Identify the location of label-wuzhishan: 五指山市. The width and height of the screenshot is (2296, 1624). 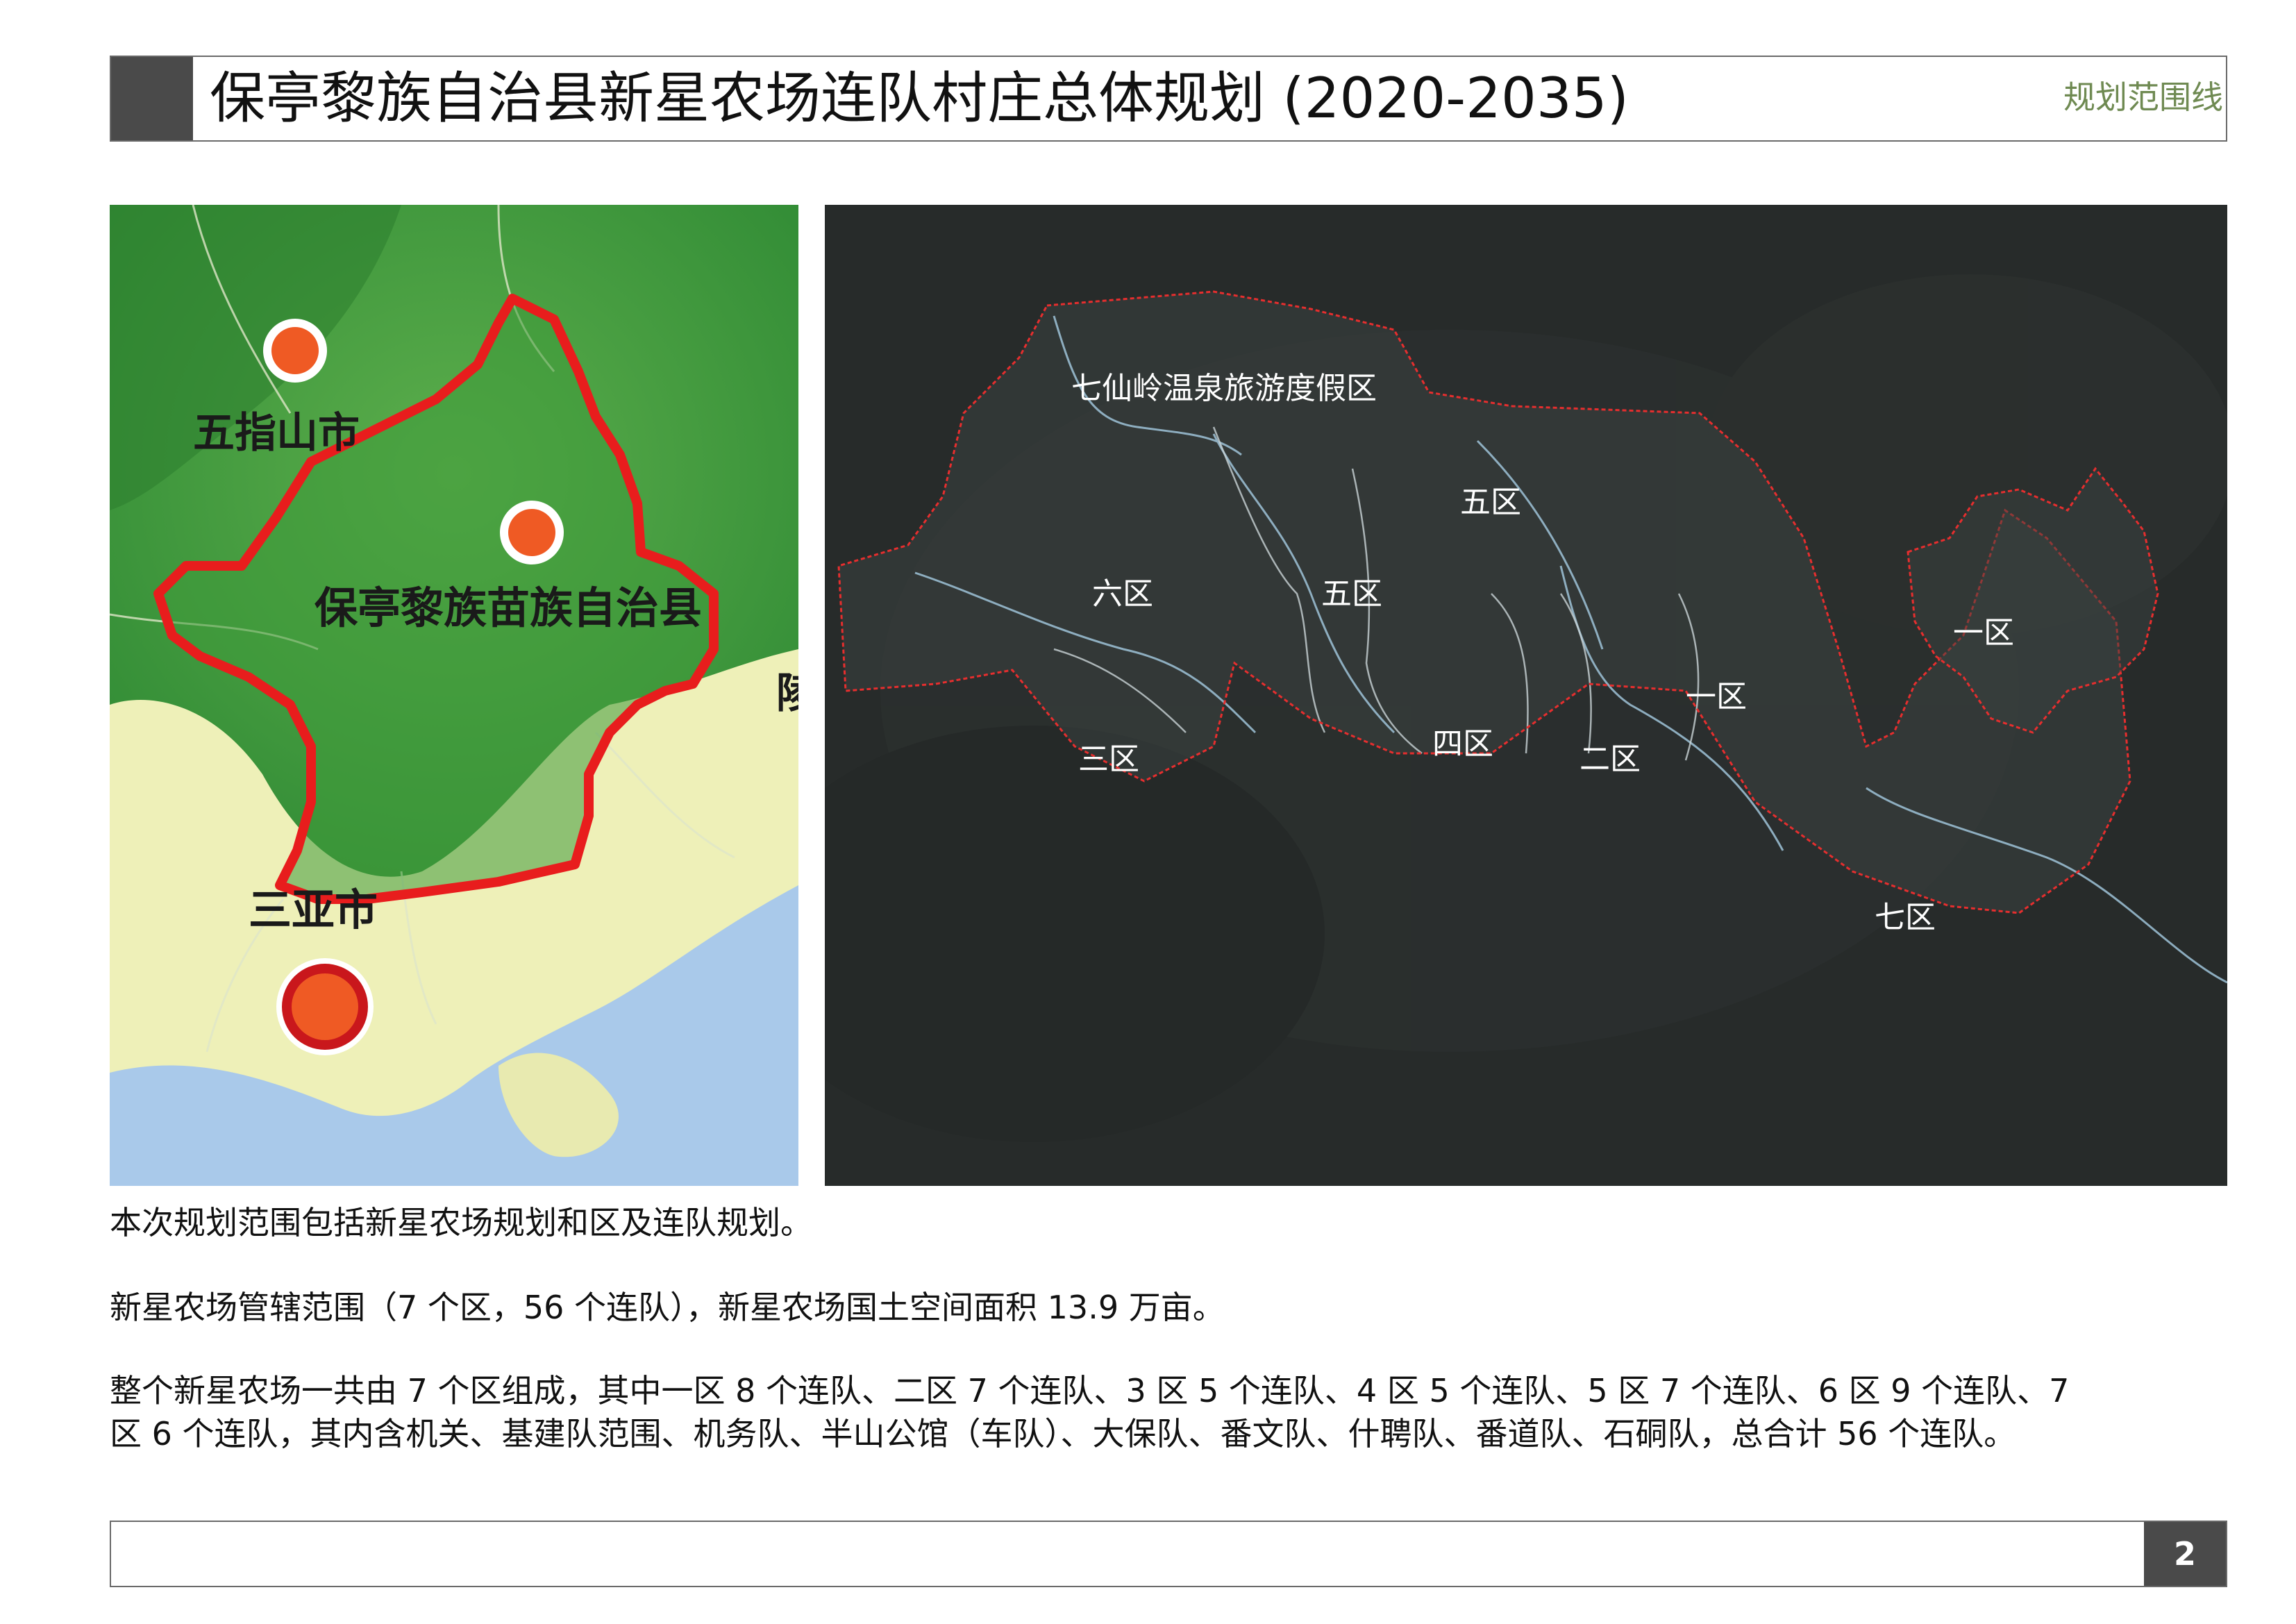
(276, 434).